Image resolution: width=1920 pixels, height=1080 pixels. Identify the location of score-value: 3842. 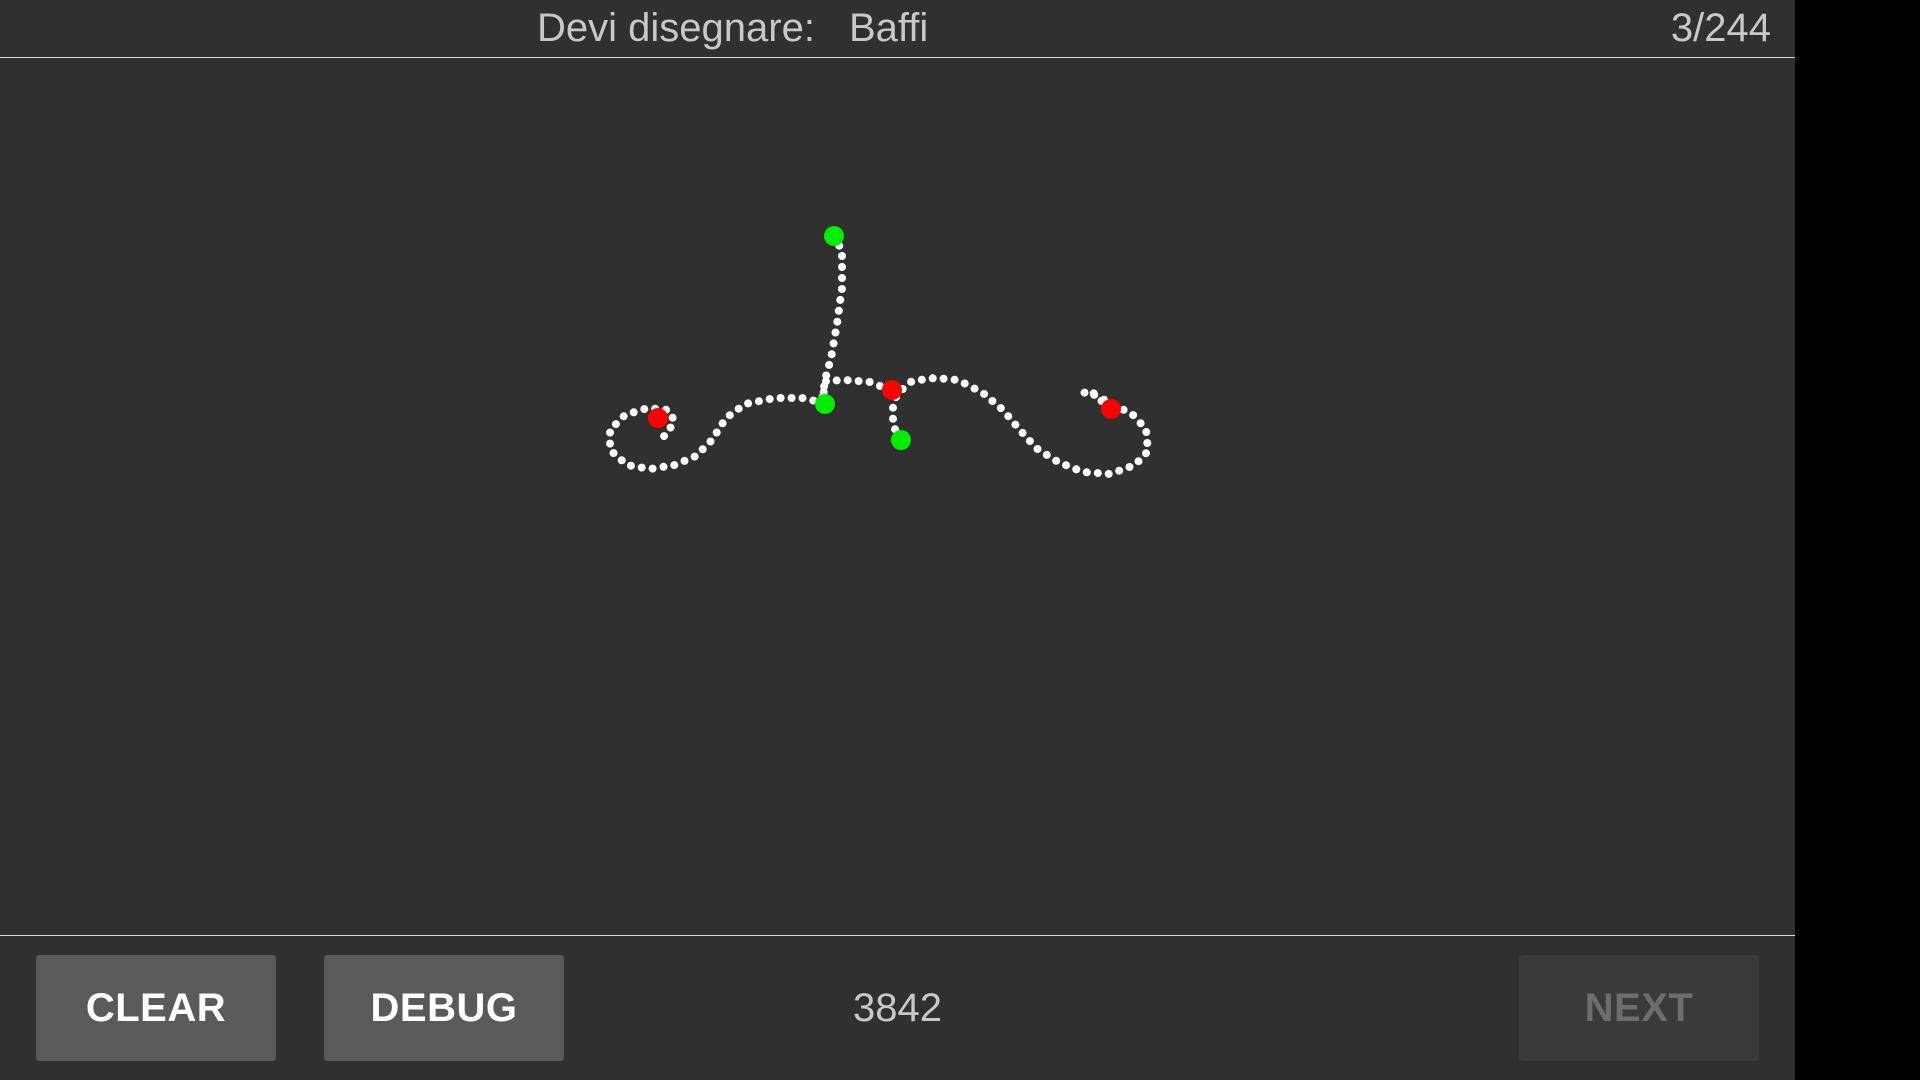
(897, 1008).